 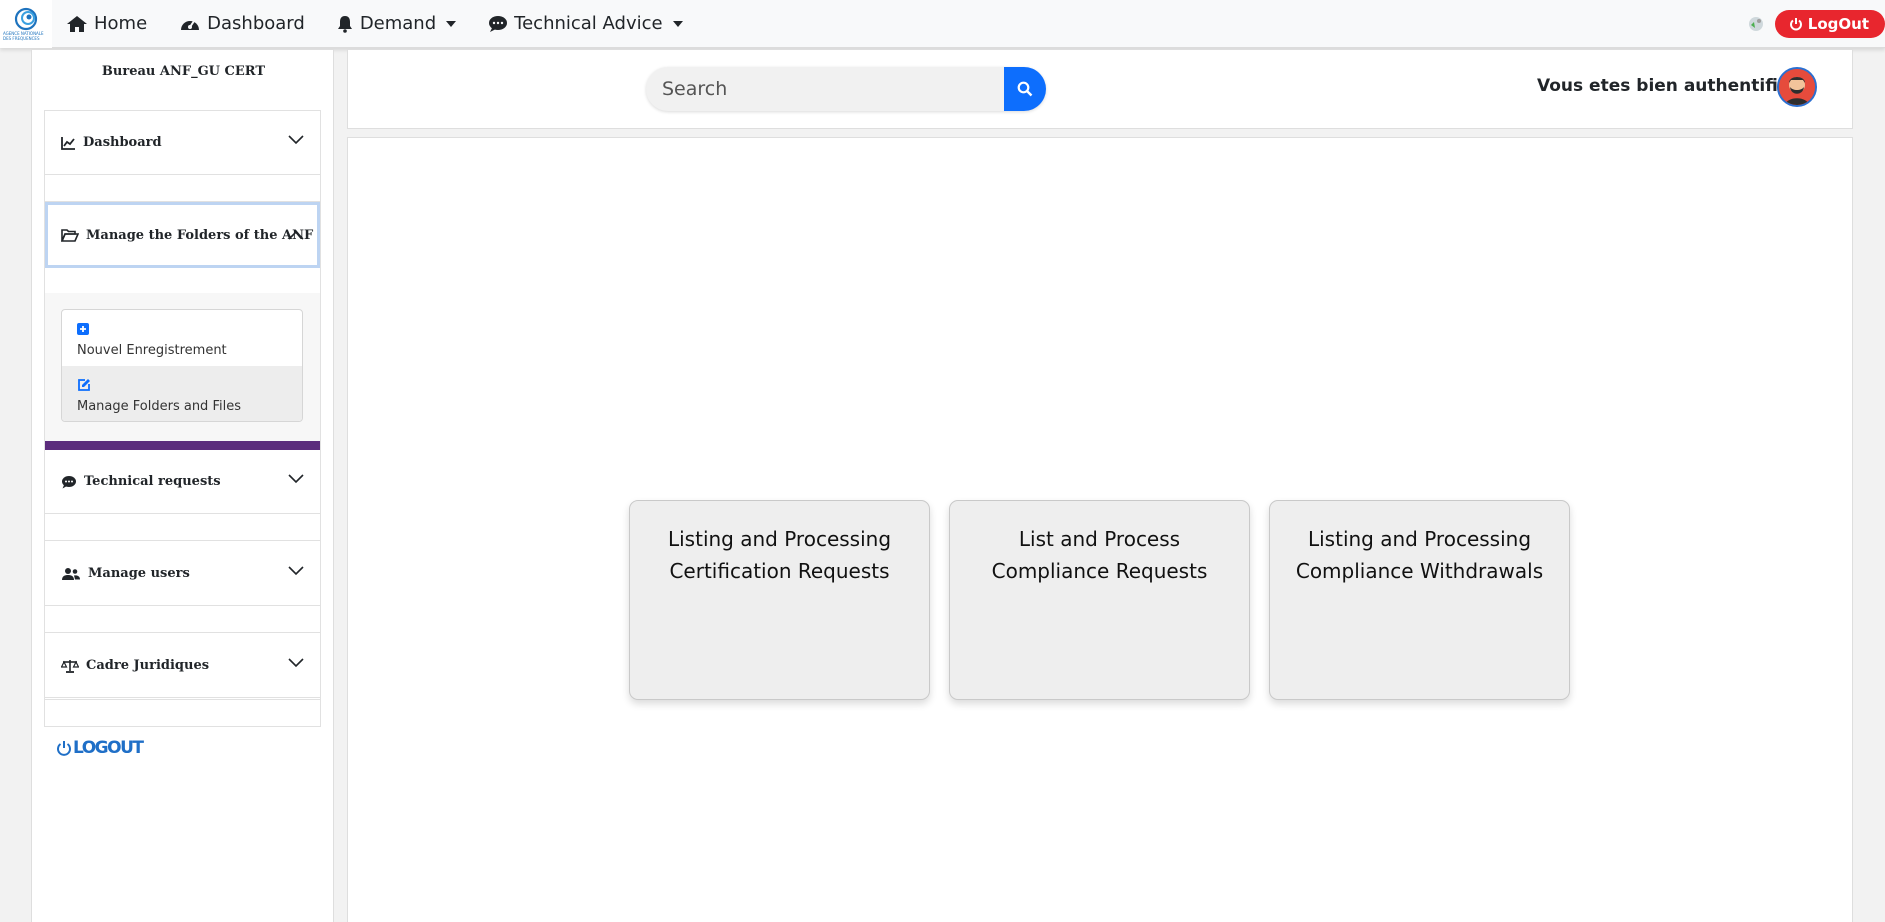 I want to click on search-button, so click(x=1025, y=89).